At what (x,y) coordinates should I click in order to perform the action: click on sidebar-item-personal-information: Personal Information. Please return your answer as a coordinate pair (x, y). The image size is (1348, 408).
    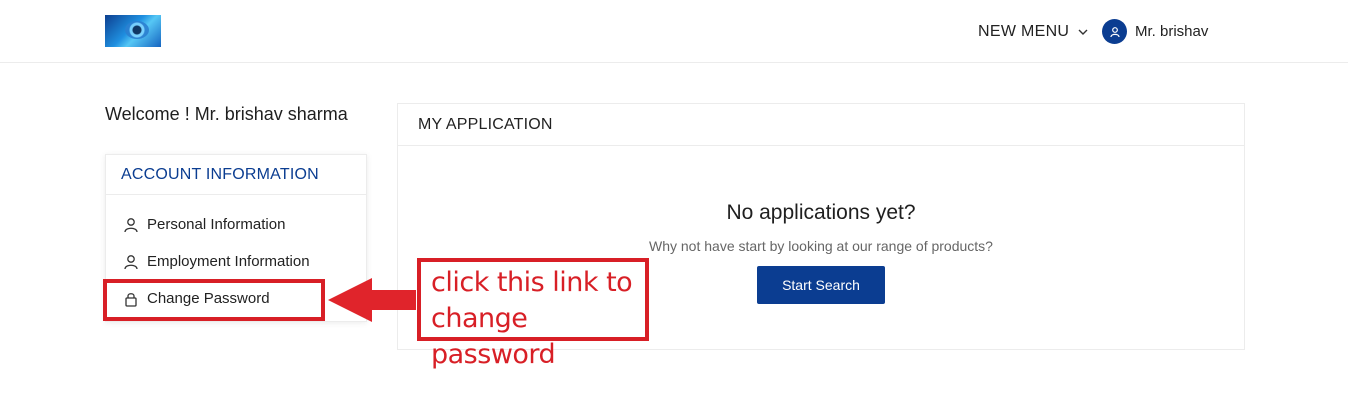
    Looking at the image, I should click on (204, 224).